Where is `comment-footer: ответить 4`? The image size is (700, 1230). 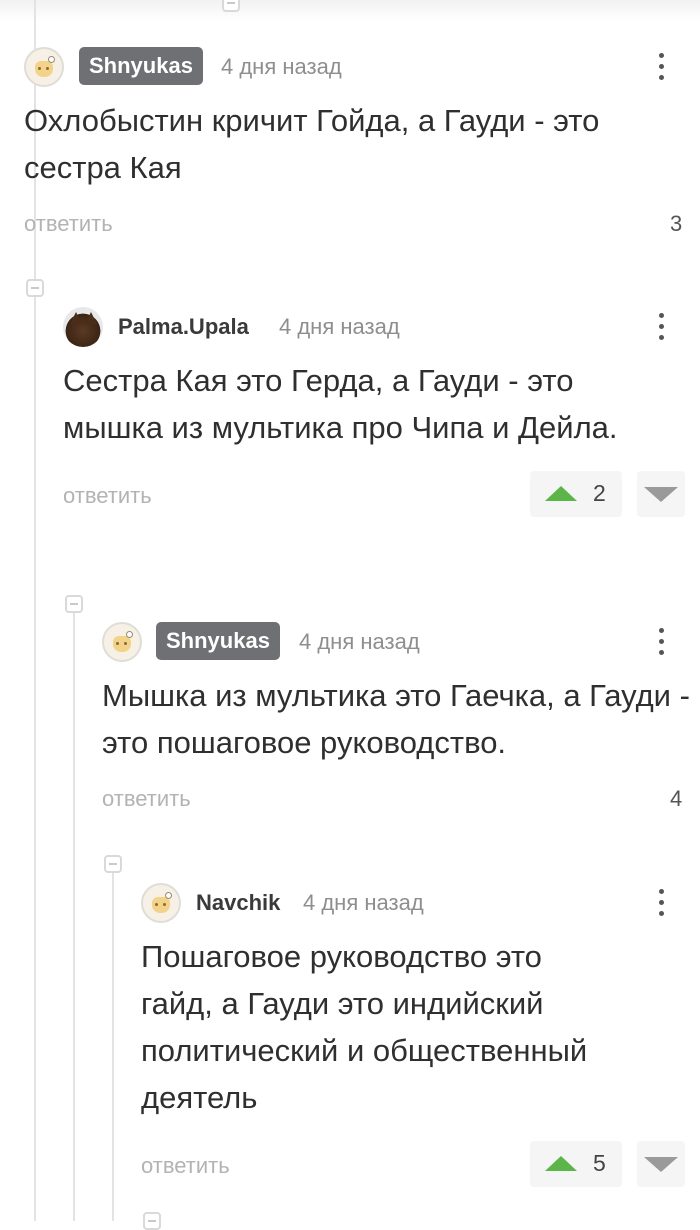 comment-footer: ответить 4 is located at coordinates (397, 810).